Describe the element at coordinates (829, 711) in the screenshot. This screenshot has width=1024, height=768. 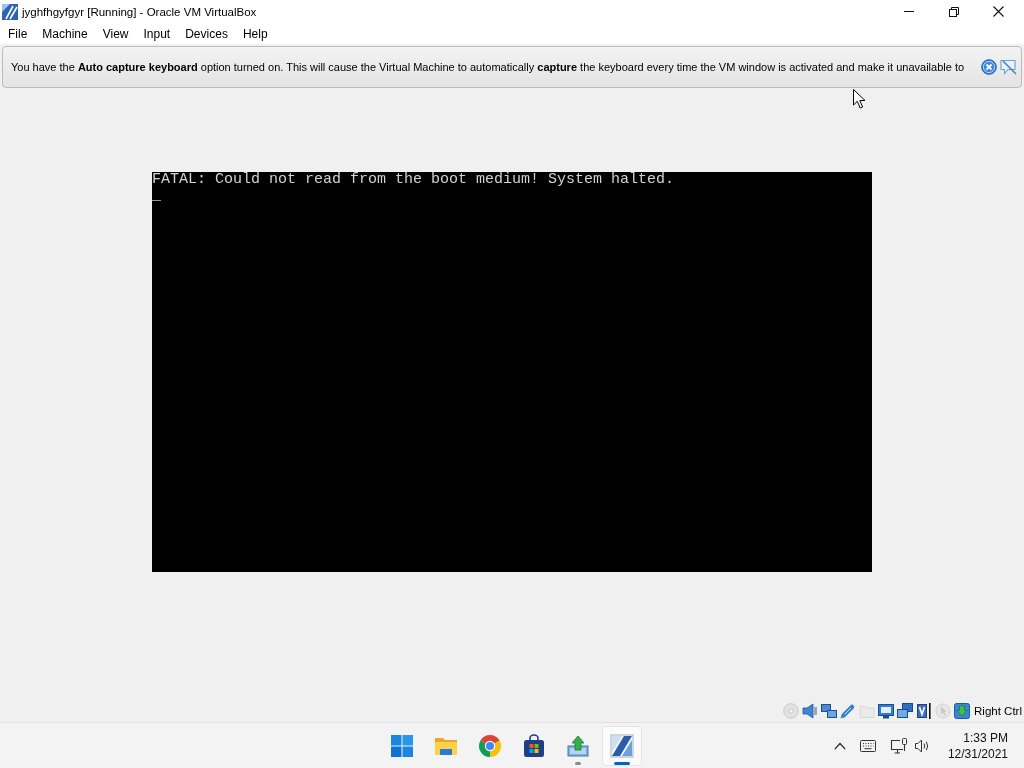
I see `two-screens-icon` at that location.